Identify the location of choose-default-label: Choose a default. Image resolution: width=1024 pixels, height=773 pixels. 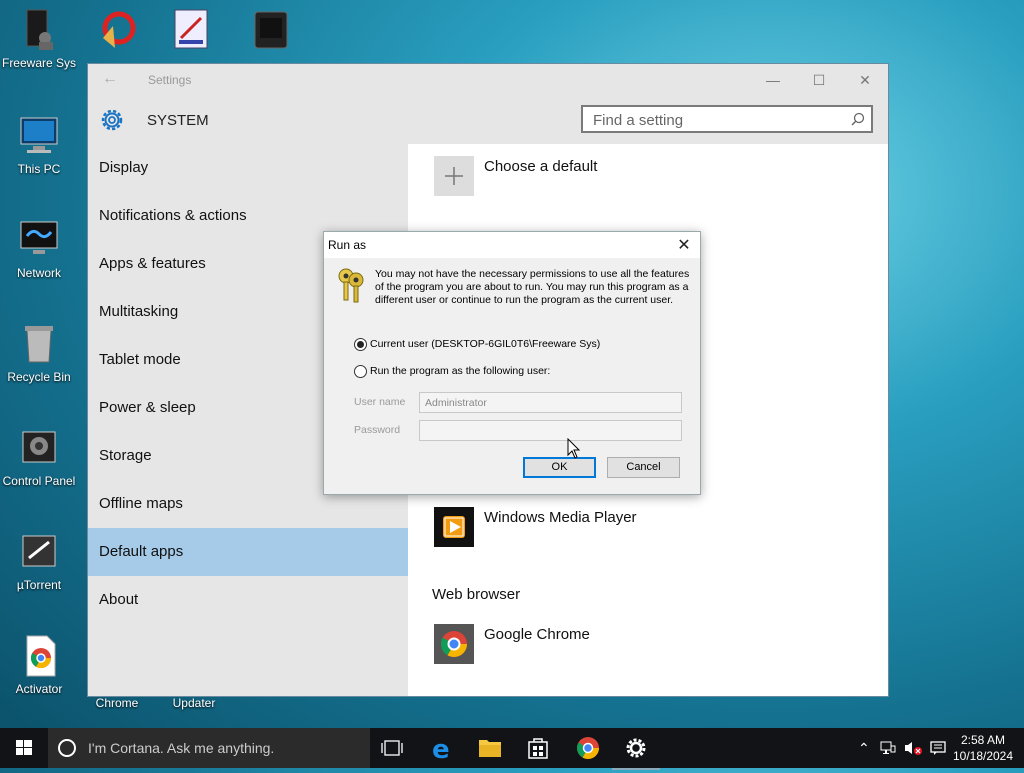
(541, 166).